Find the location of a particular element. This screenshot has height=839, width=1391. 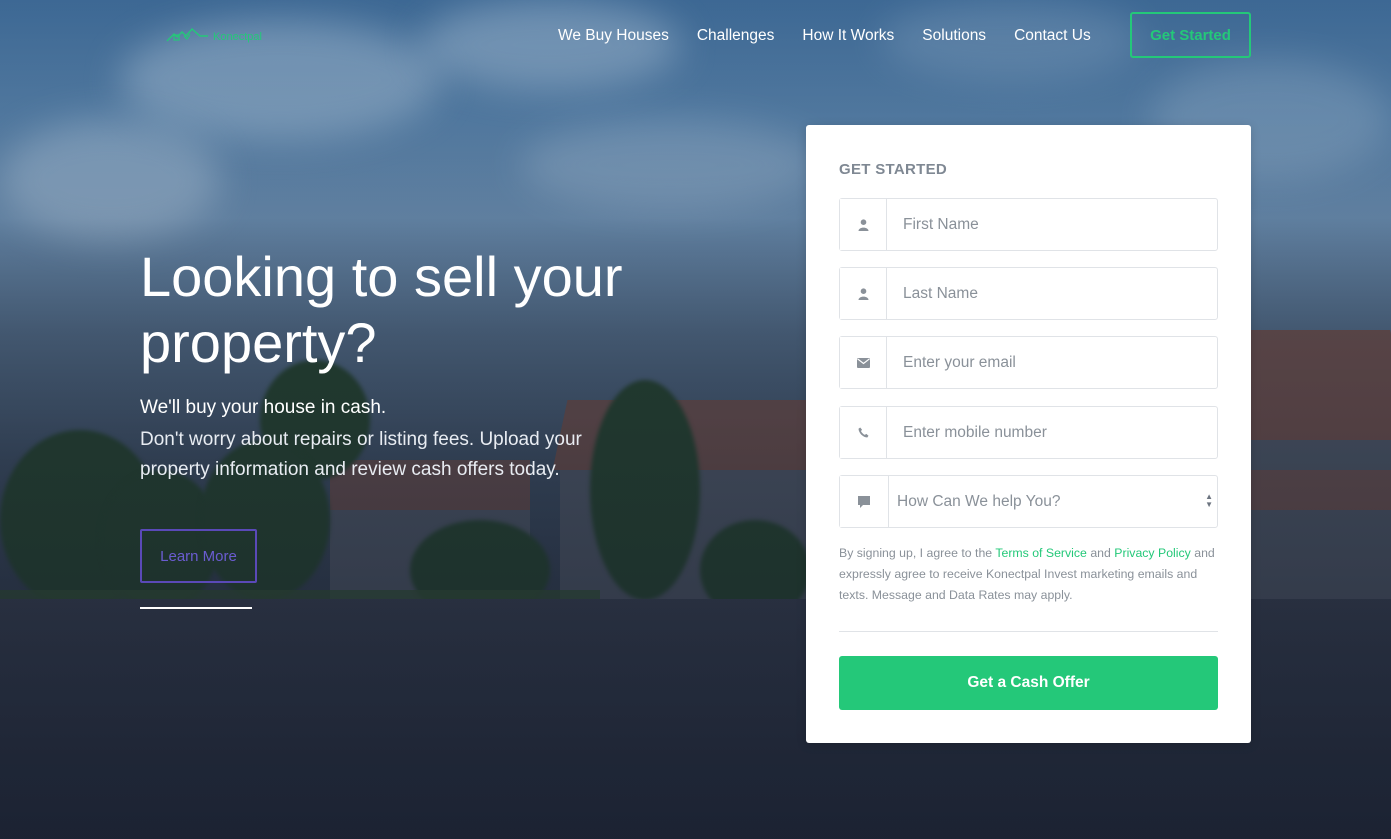

nav-item-challenges: Challenges is located at coordinates (736, 36).